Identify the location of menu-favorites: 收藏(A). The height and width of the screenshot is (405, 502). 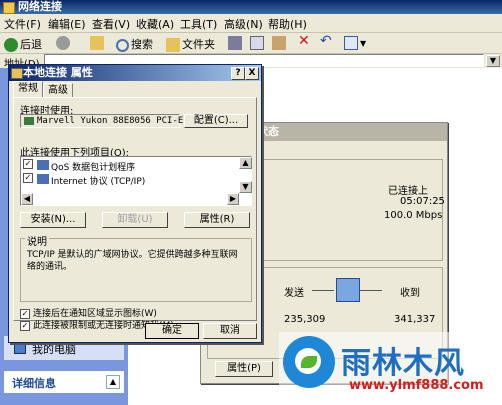
(155, 24).